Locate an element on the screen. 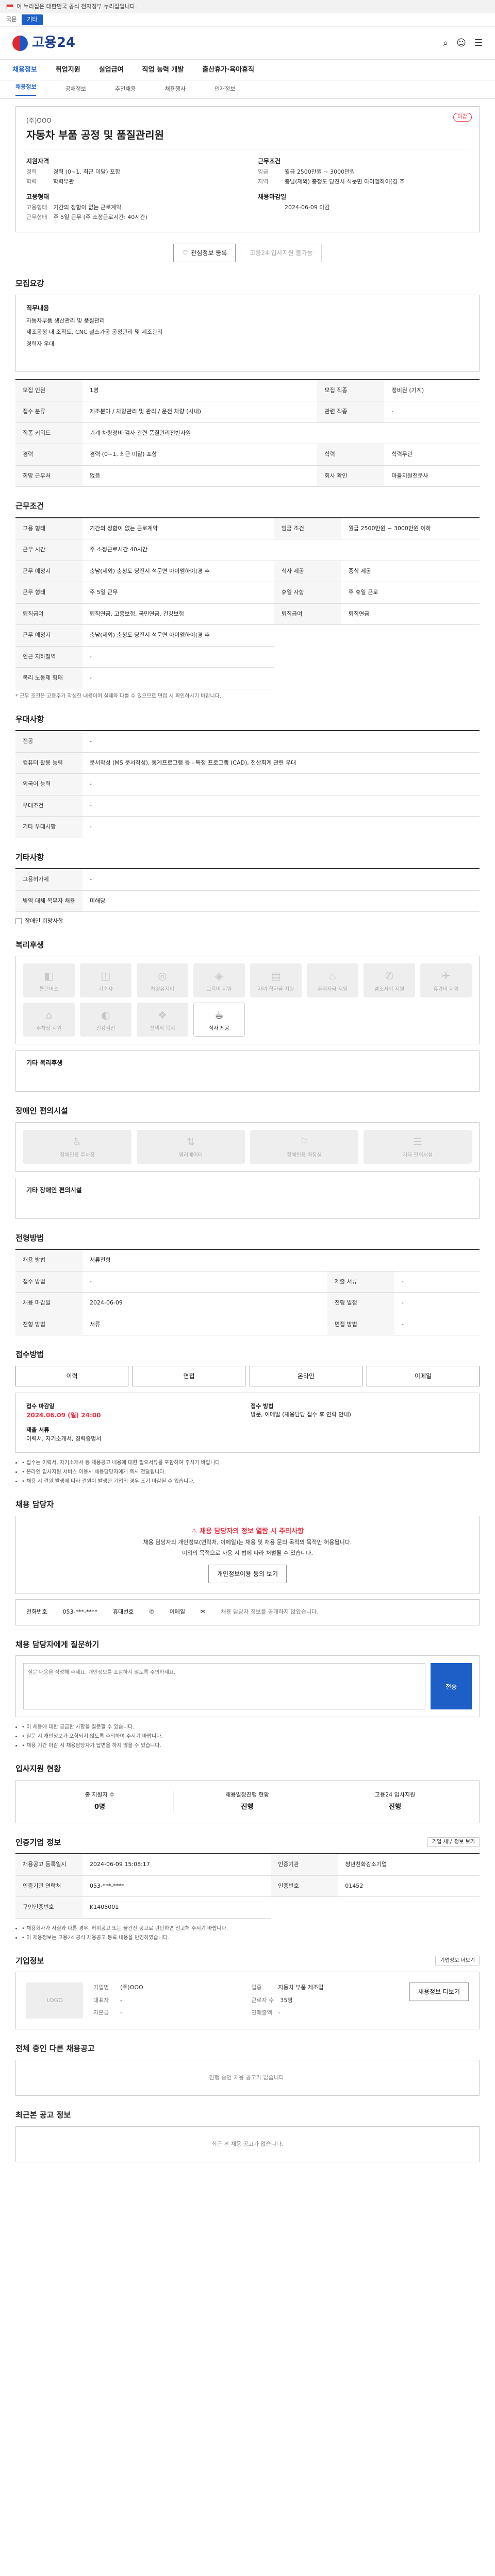 The width and height of the screenshot is (495, 2576). disab-icon: ⇅ is located at coordinates (190, 1142).